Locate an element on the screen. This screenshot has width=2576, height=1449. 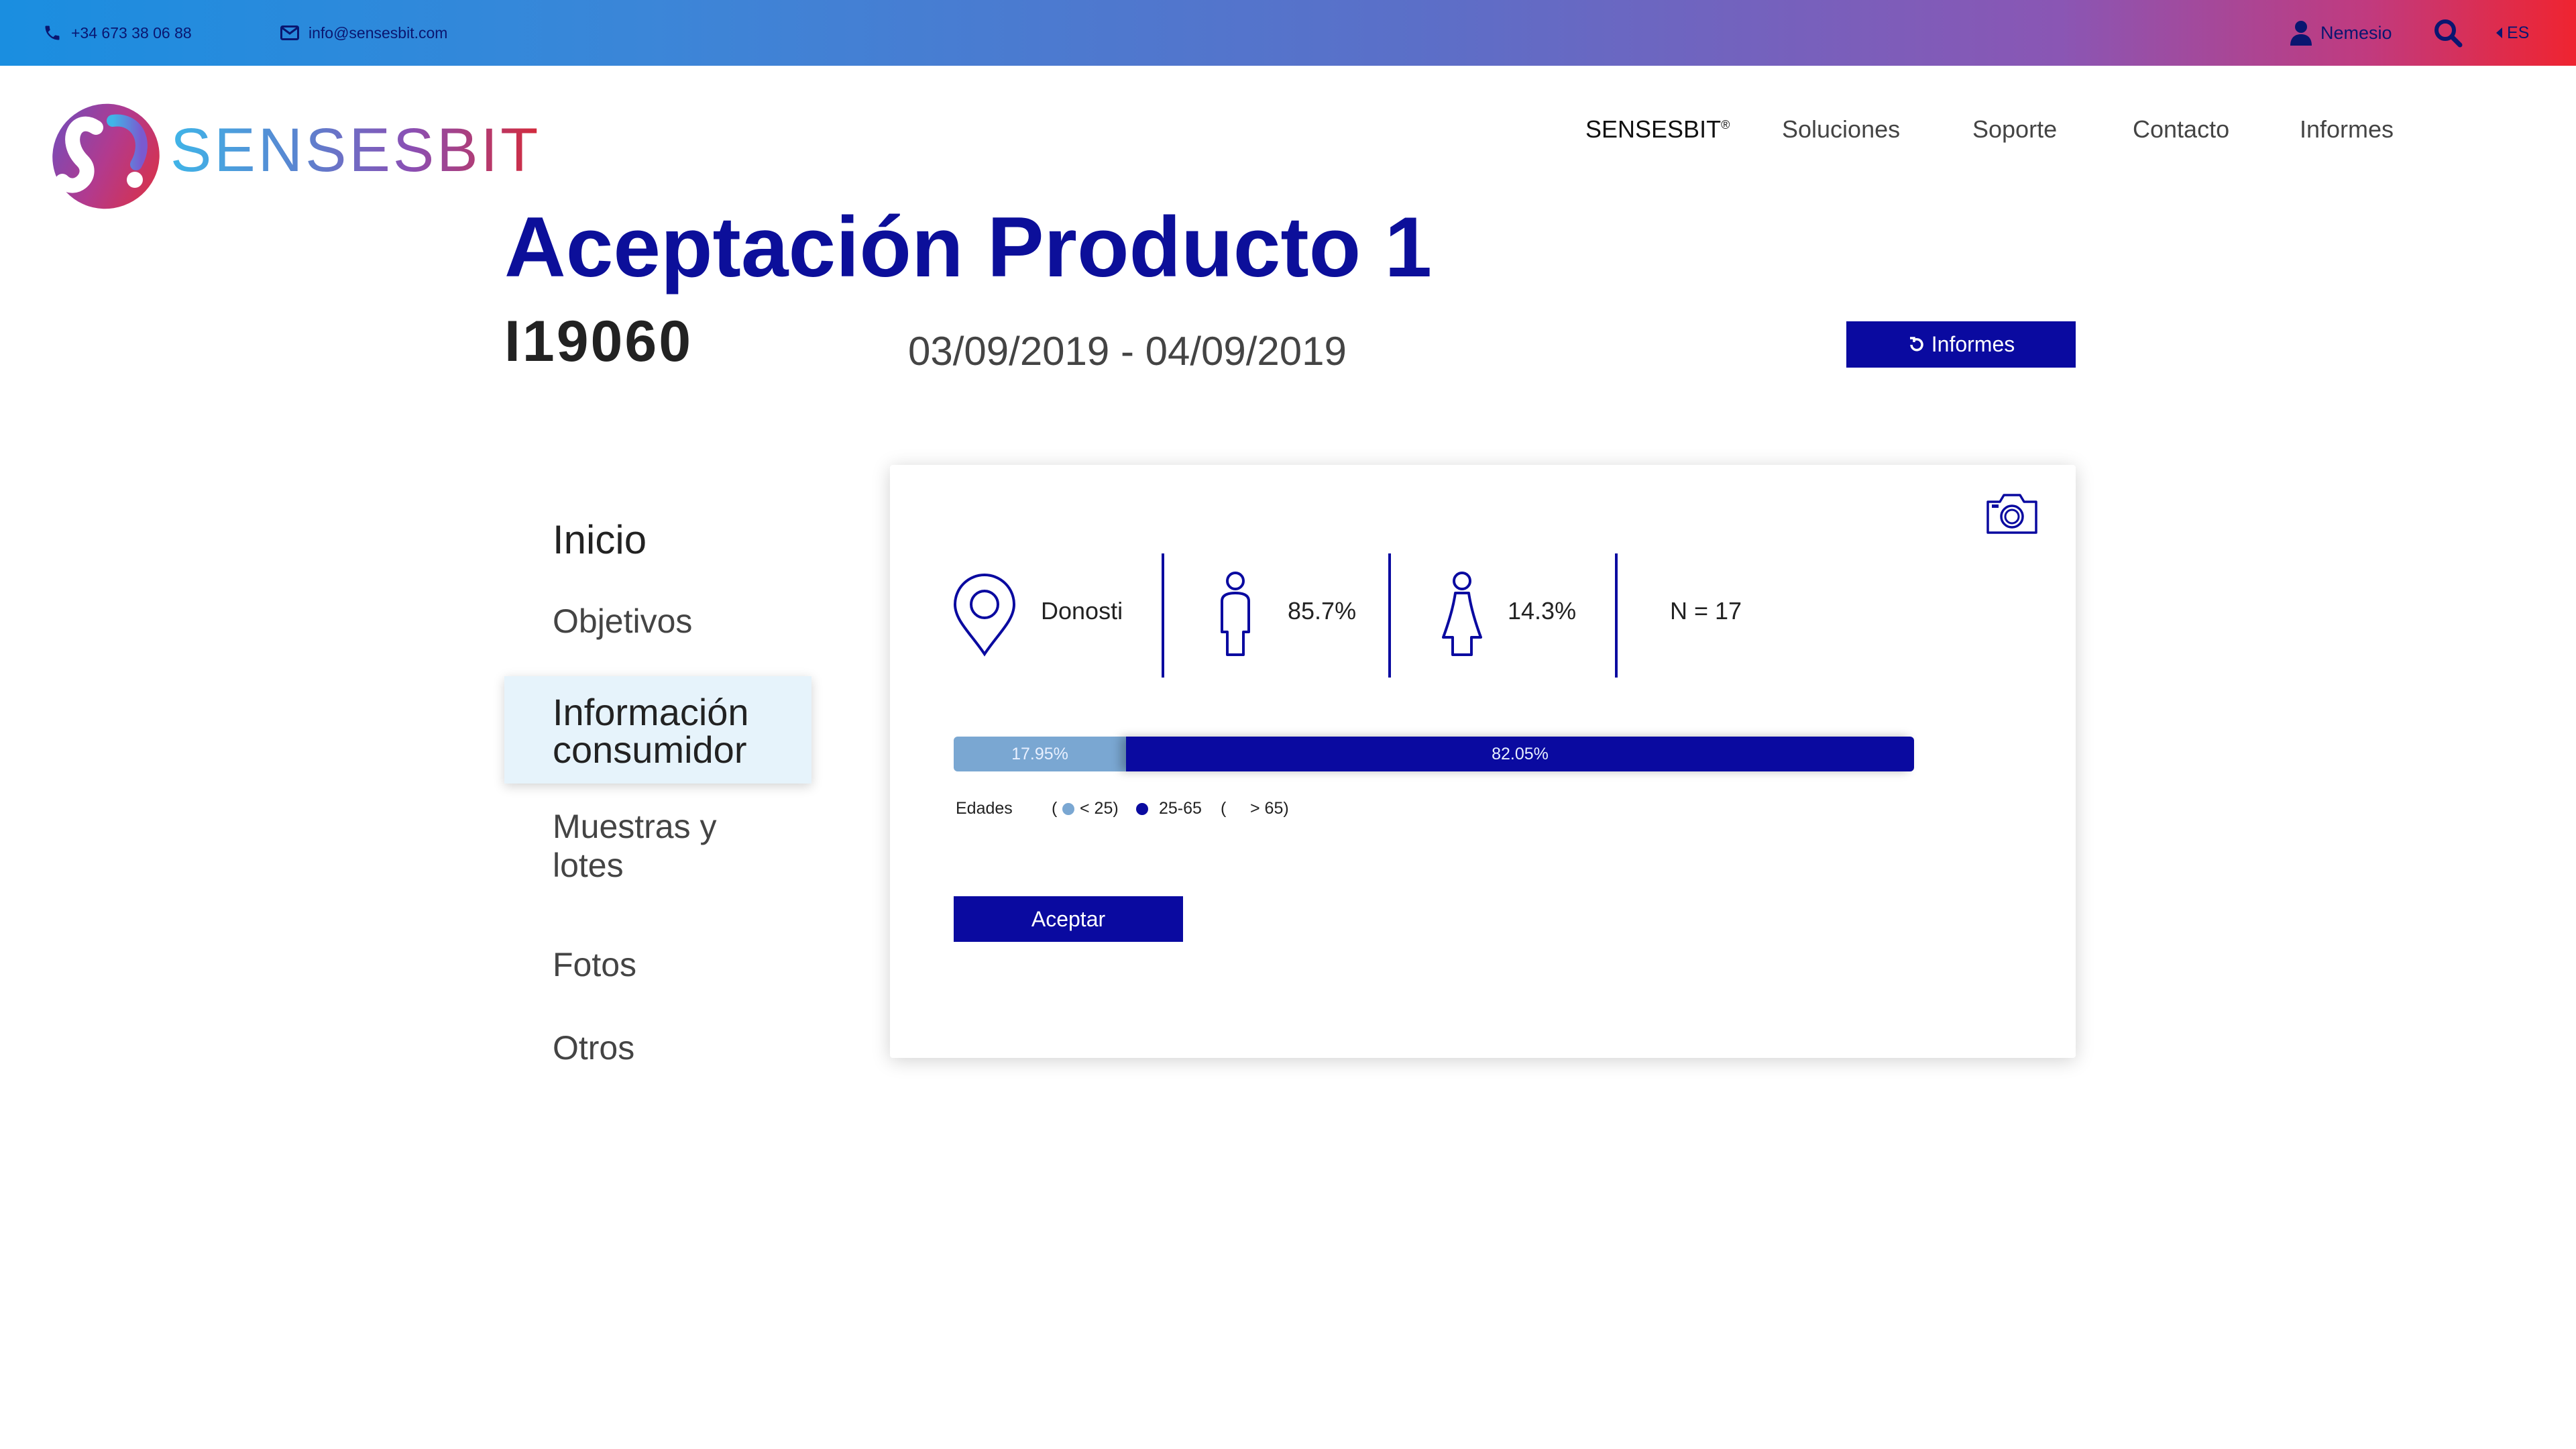
date-range: 03/09/2019 - 04/09/2019 is located at coordinates (1127, 351).